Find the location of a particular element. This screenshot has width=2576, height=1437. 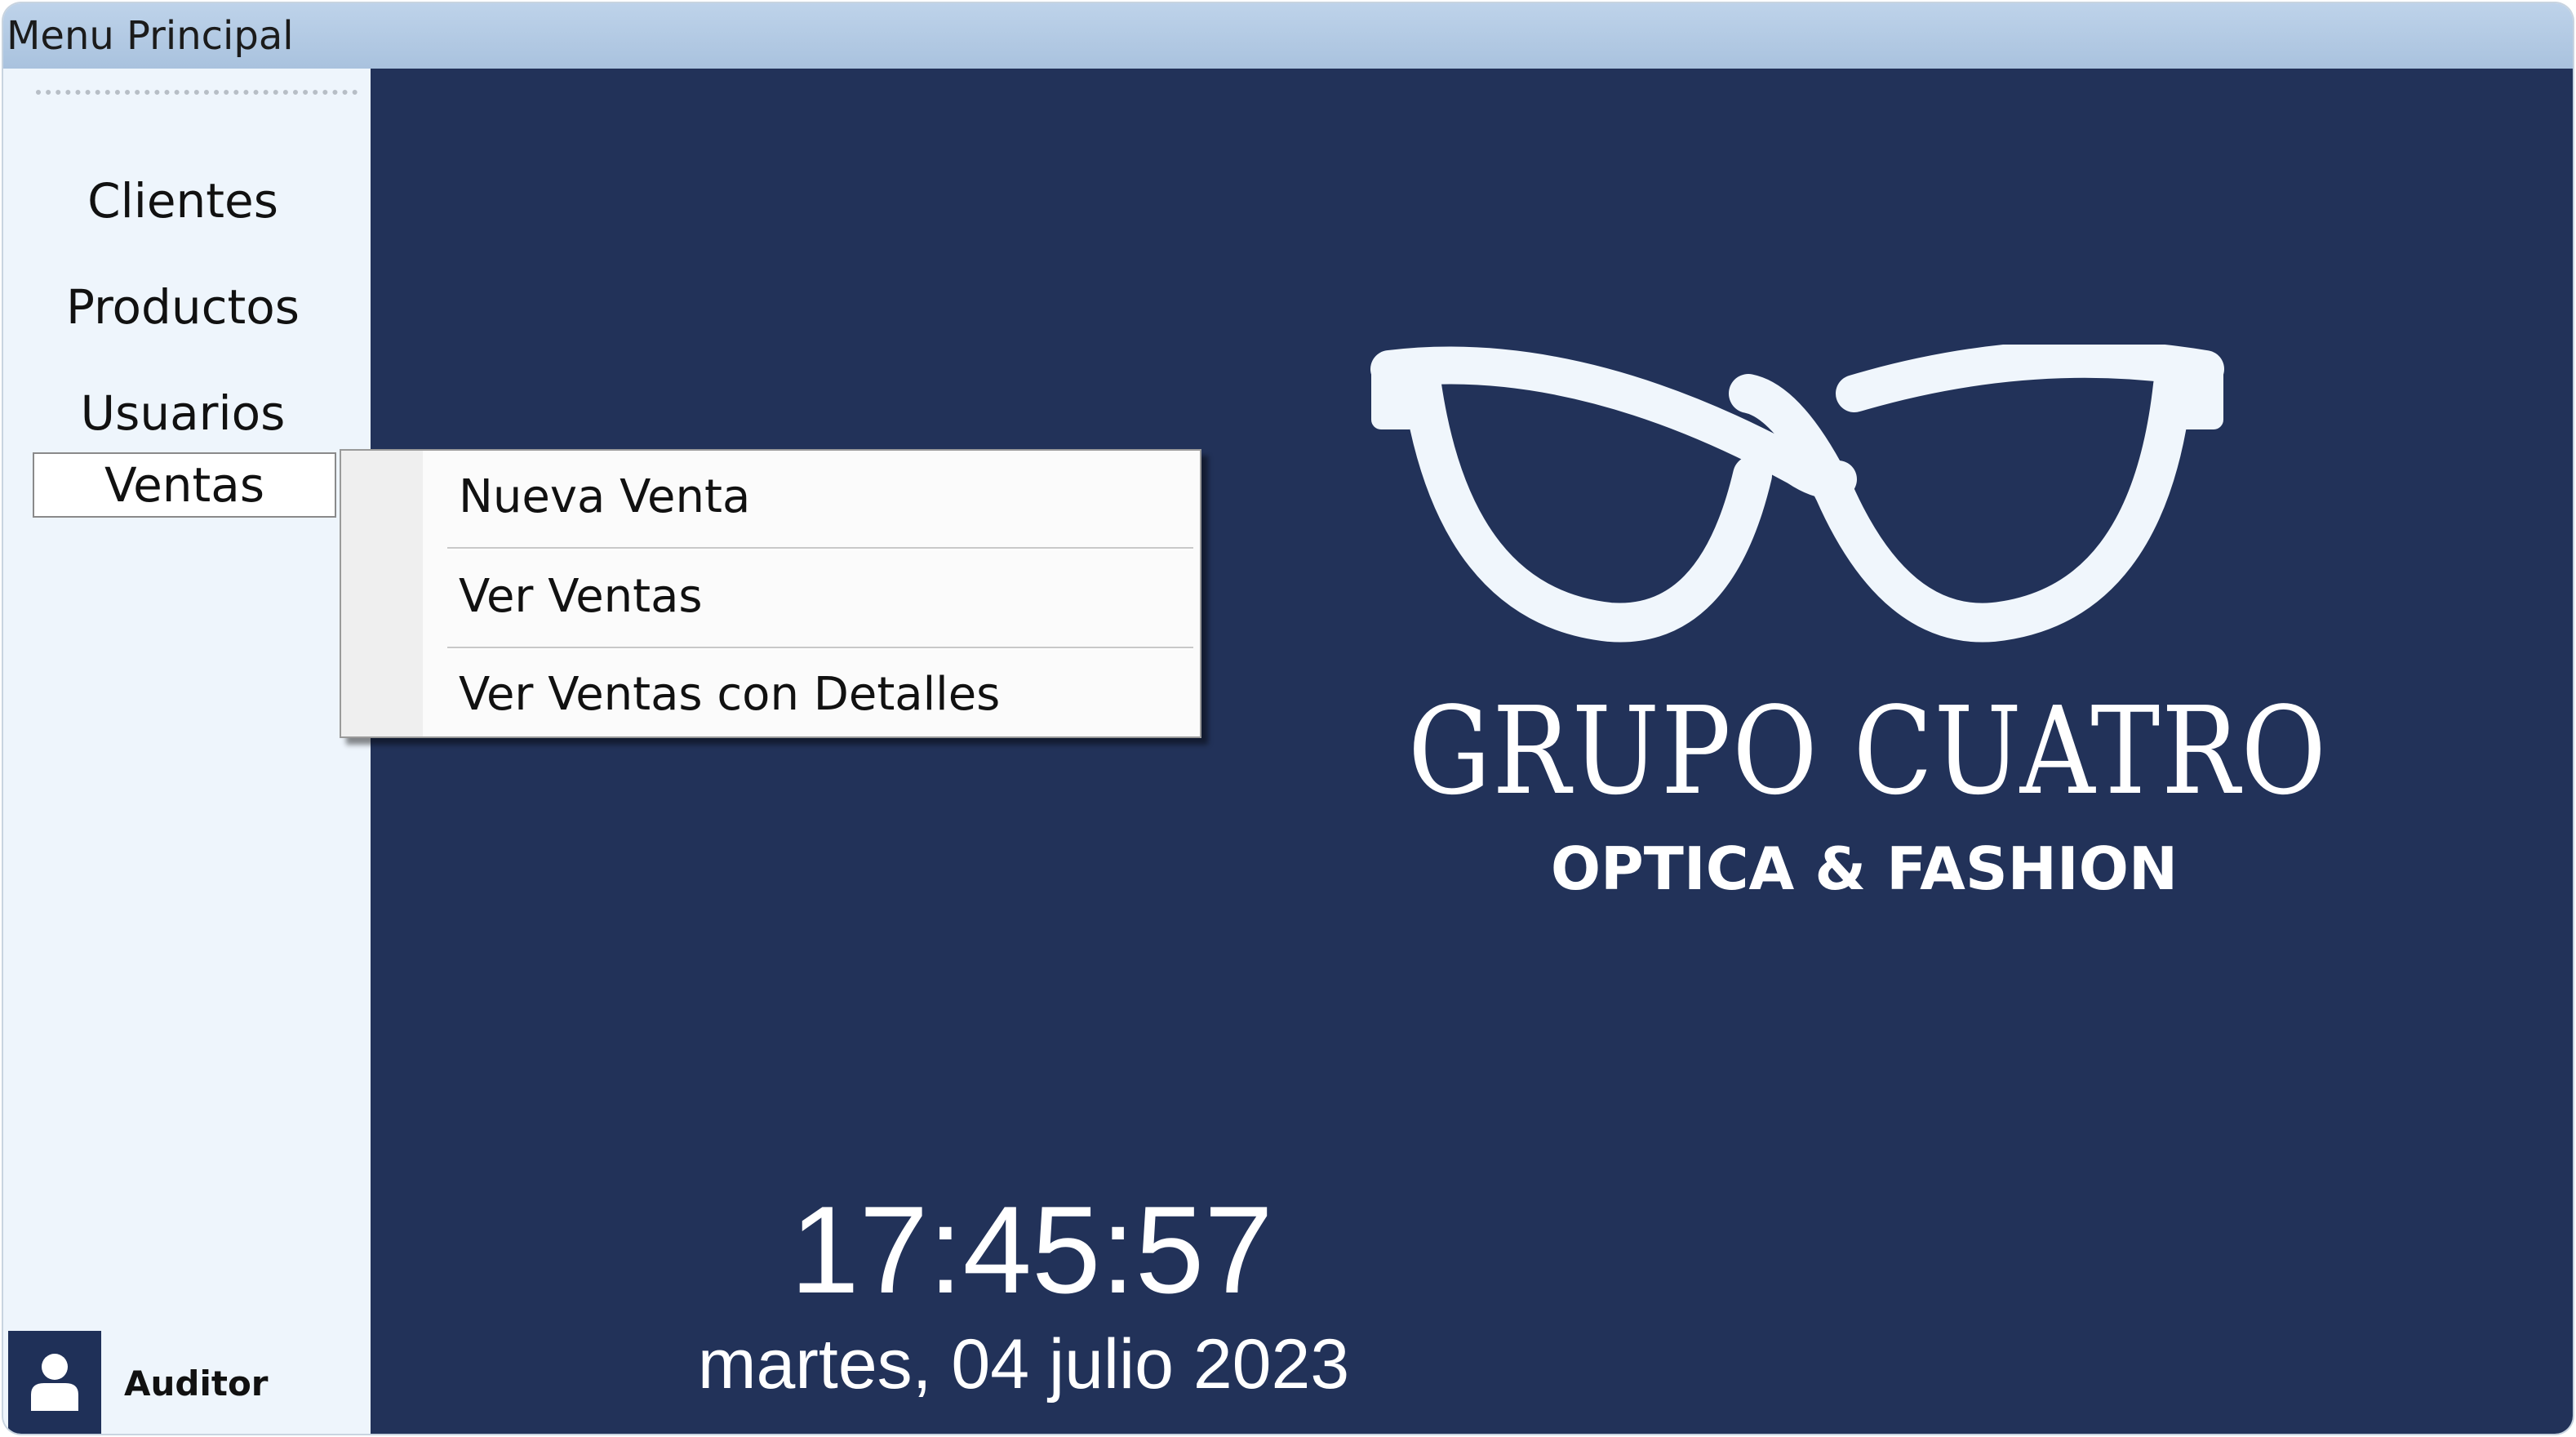

glasses-icon is located at coordinates (1797, 499).